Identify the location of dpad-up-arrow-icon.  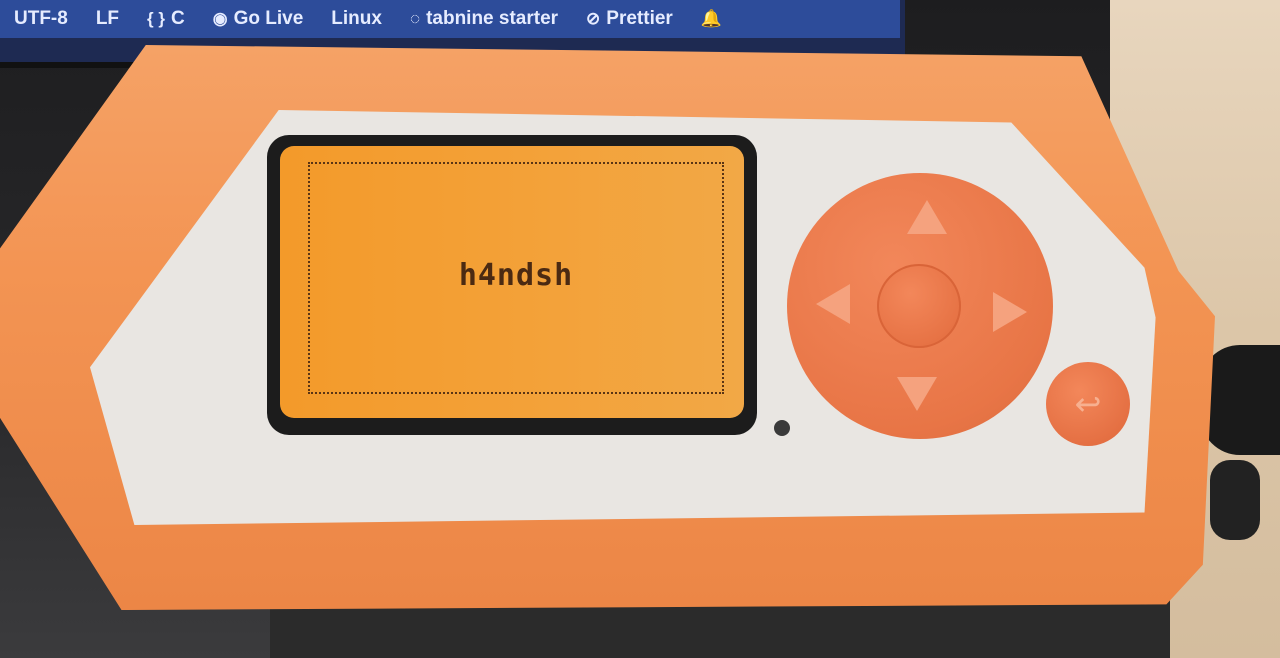
(927, 217).